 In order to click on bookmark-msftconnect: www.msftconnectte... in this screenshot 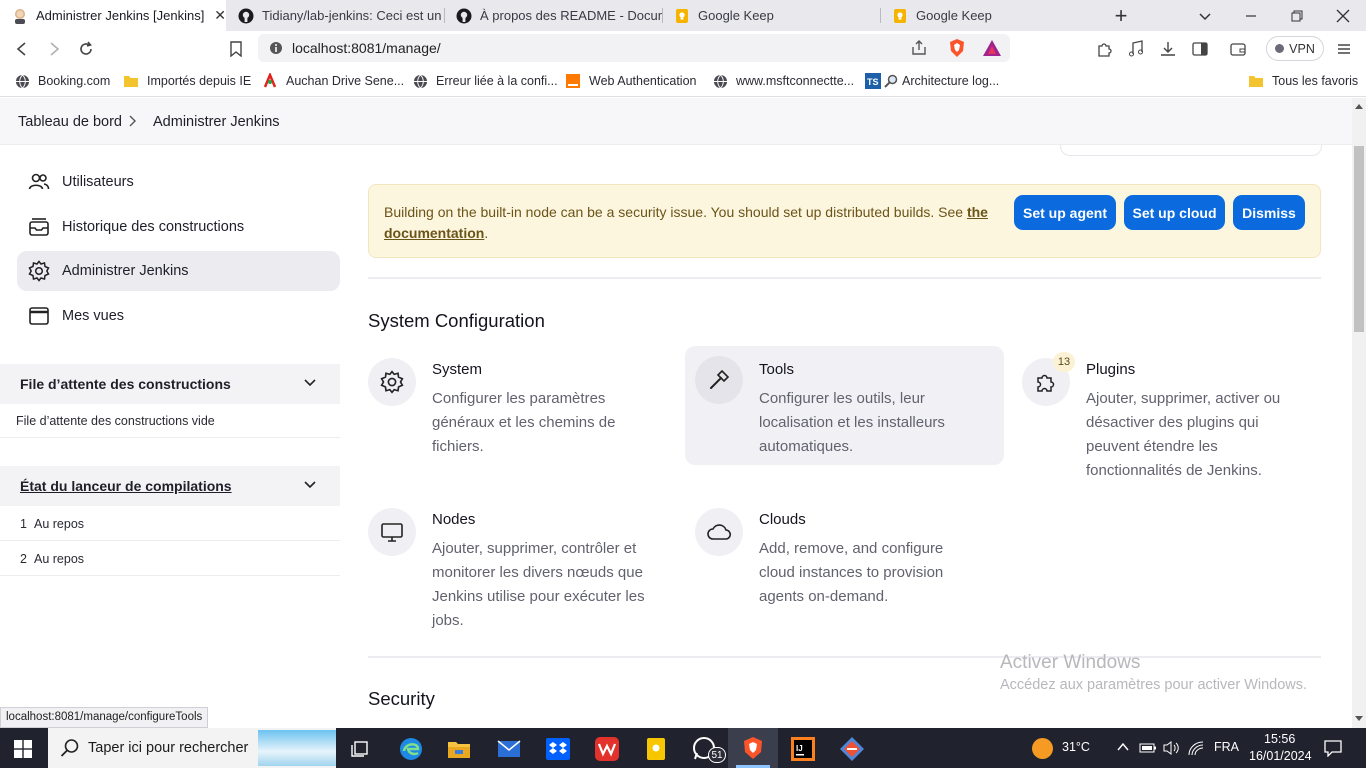, I will do `click(783, 81)`.